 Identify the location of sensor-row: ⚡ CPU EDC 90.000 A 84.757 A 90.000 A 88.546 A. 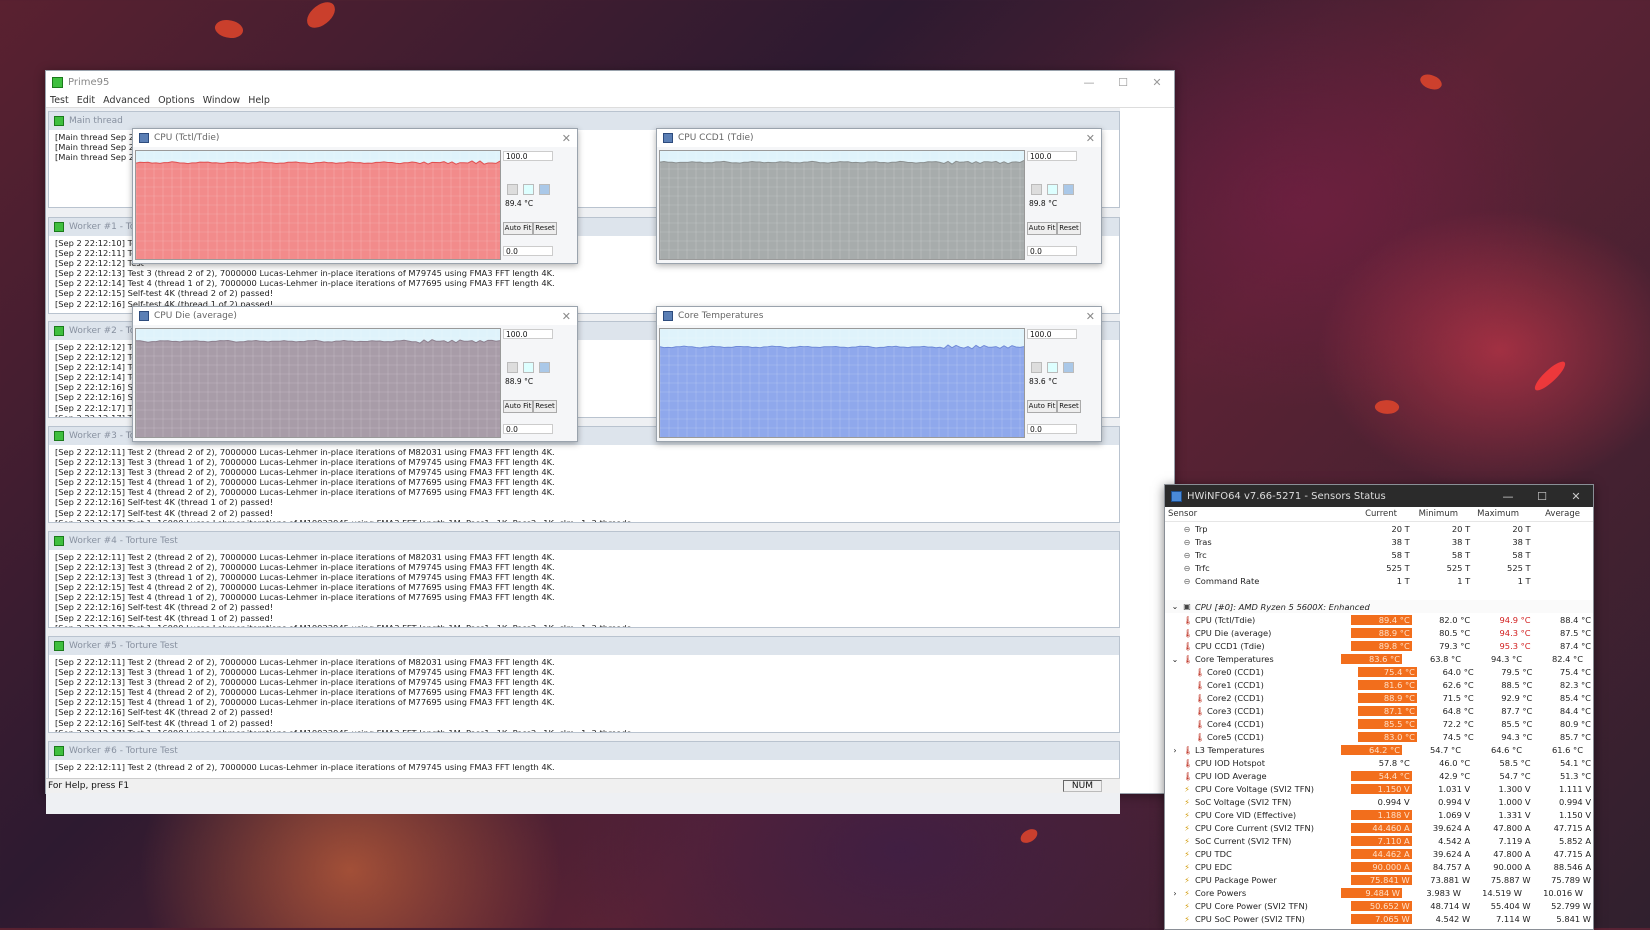
(1379, 866).